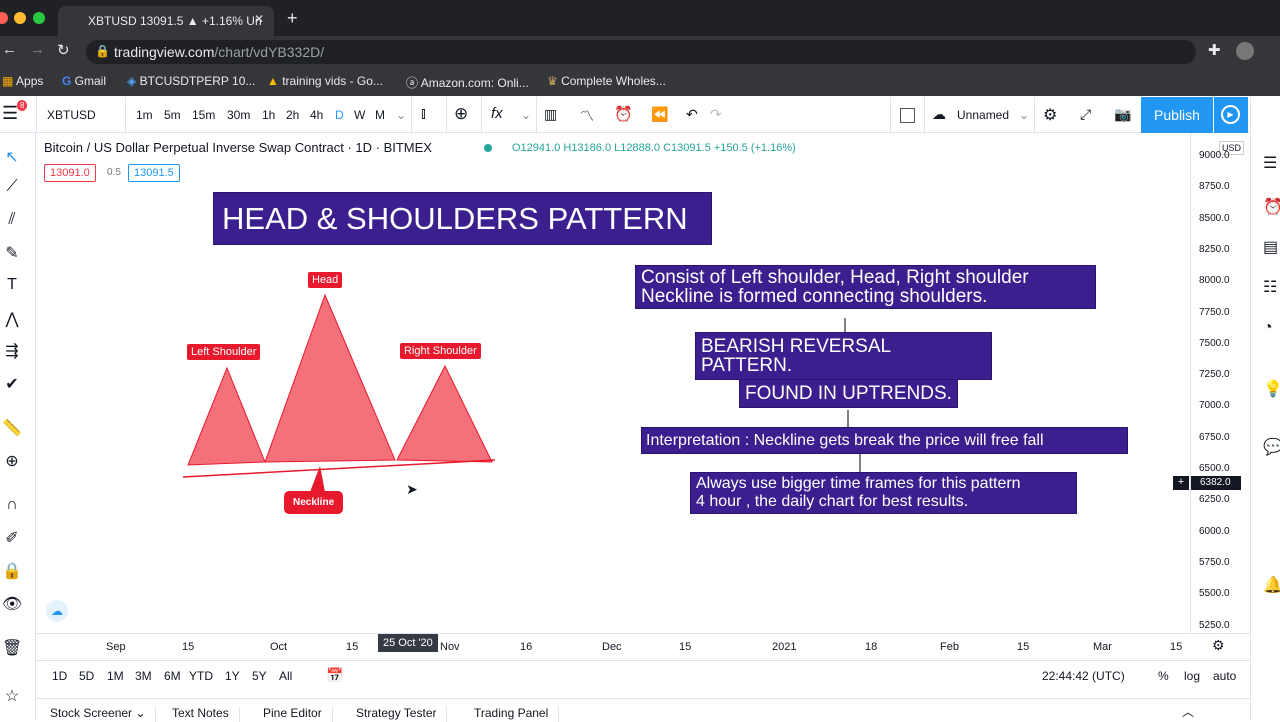  I want to click on range-6m: 6M, so click(172, 676).